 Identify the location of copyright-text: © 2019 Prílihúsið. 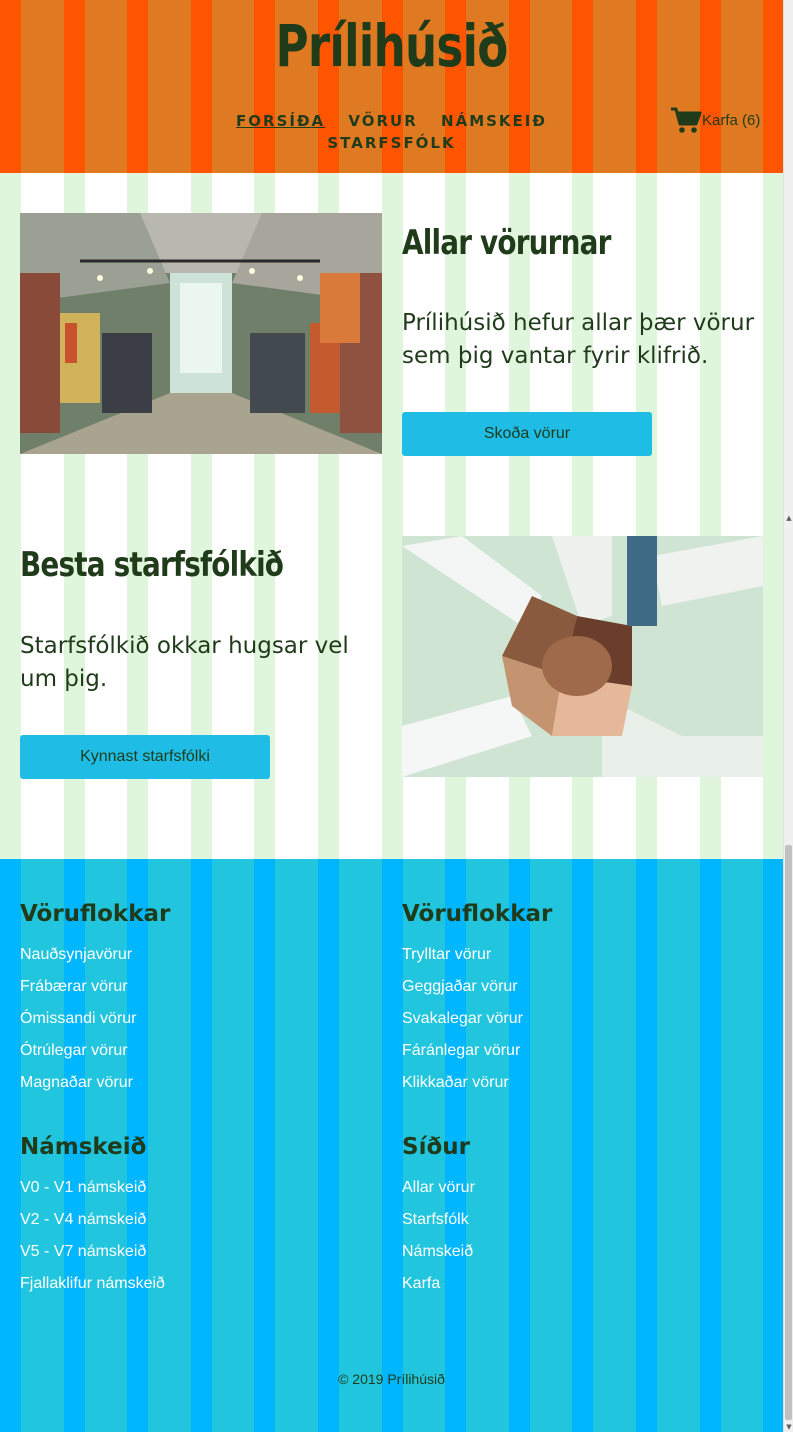
(391, 1379).